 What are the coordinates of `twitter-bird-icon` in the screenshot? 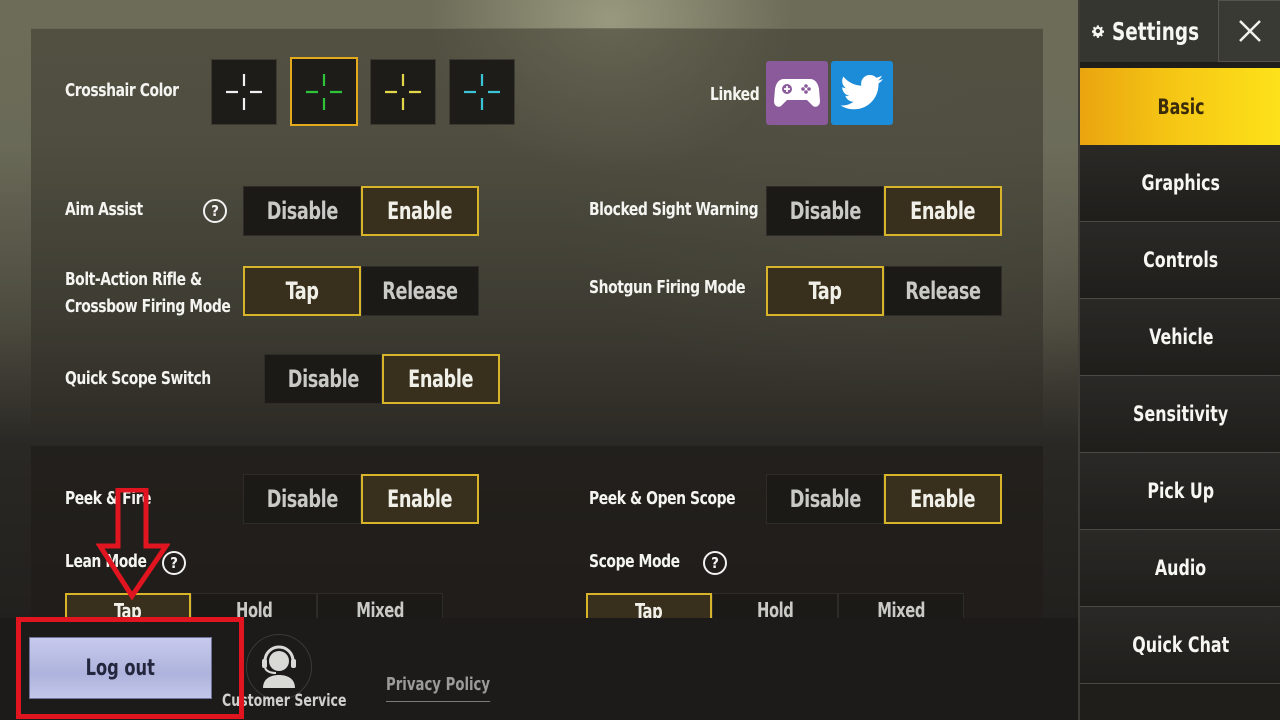 It's located at (861, 92).